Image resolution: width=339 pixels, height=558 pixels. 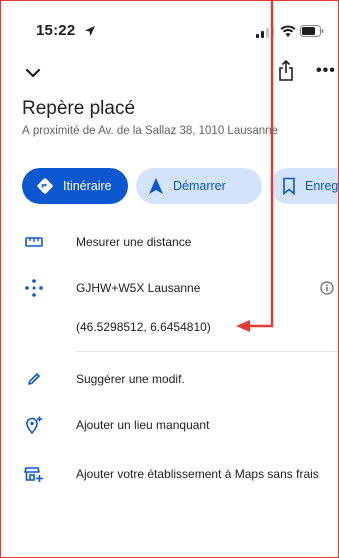 I want to click on action-chips: Itinéraire Démarrer Enregistrer, so click(x=180, y=186).